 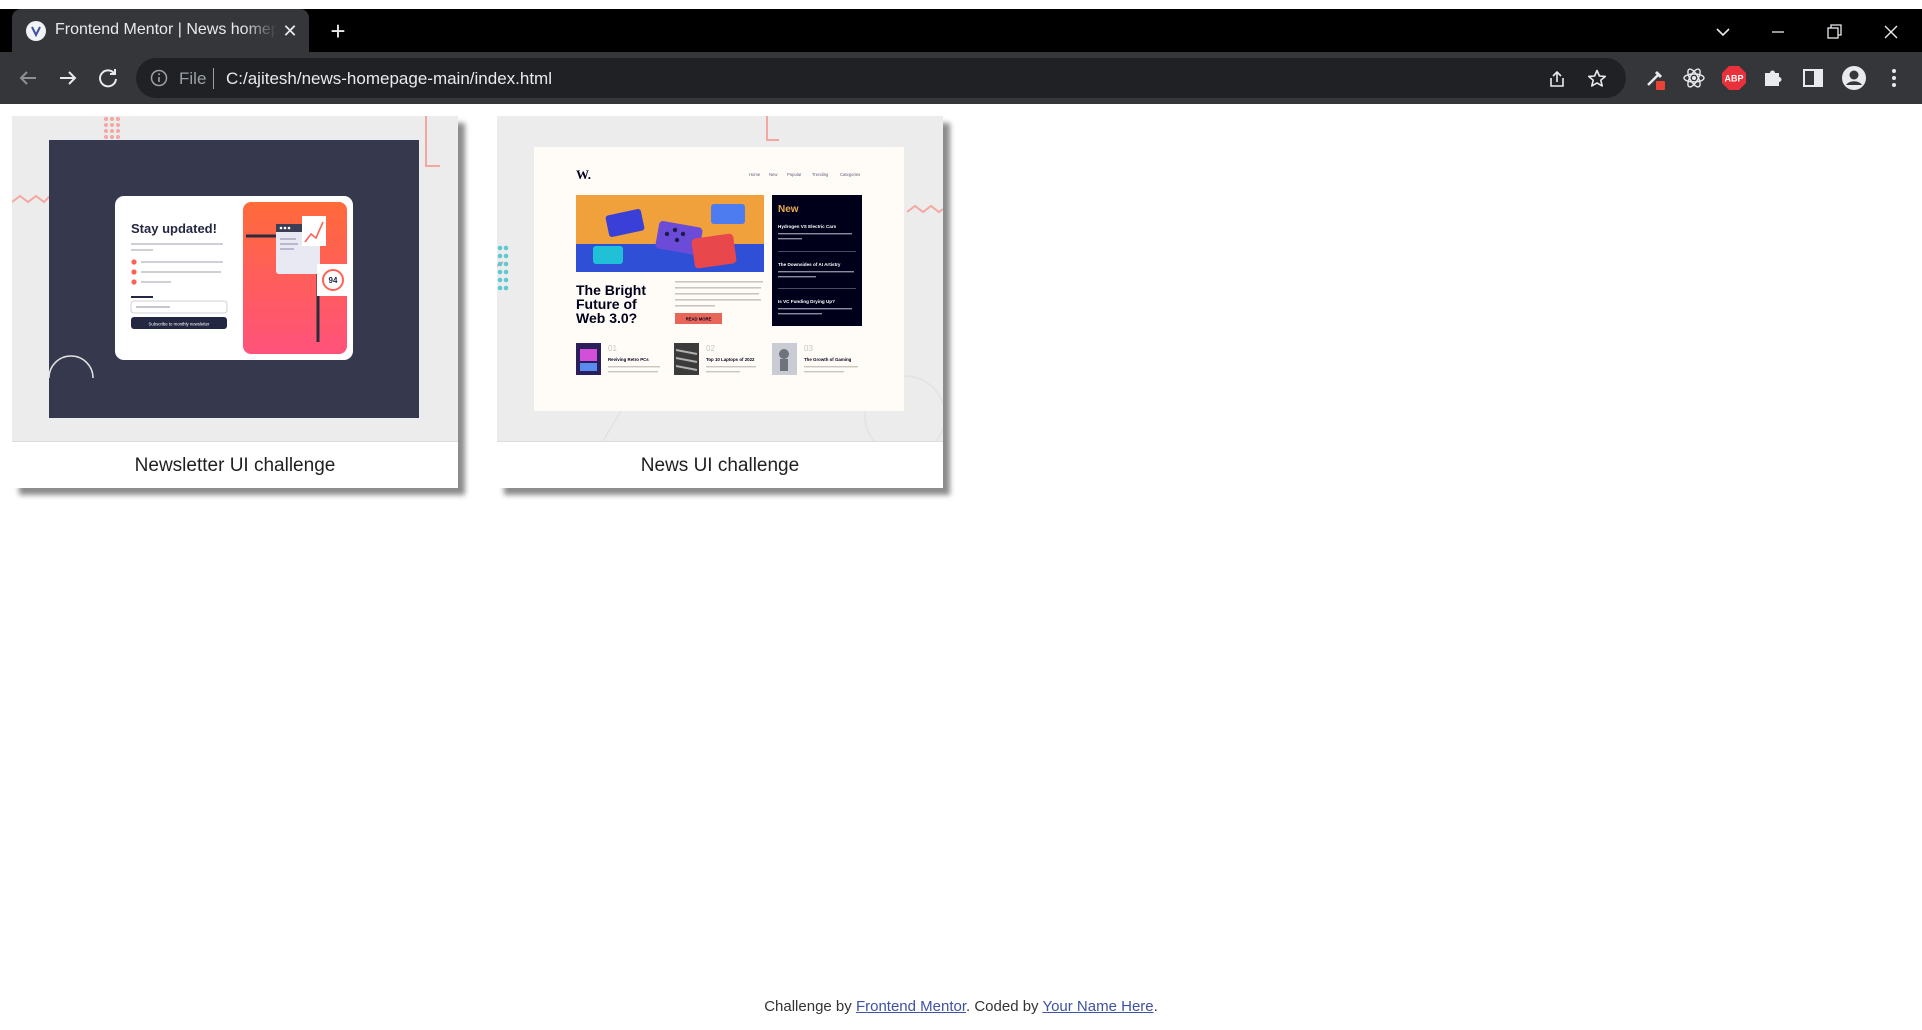 I want to click on tab-search-chevron-down-icon, so click(x=1723, y=32).